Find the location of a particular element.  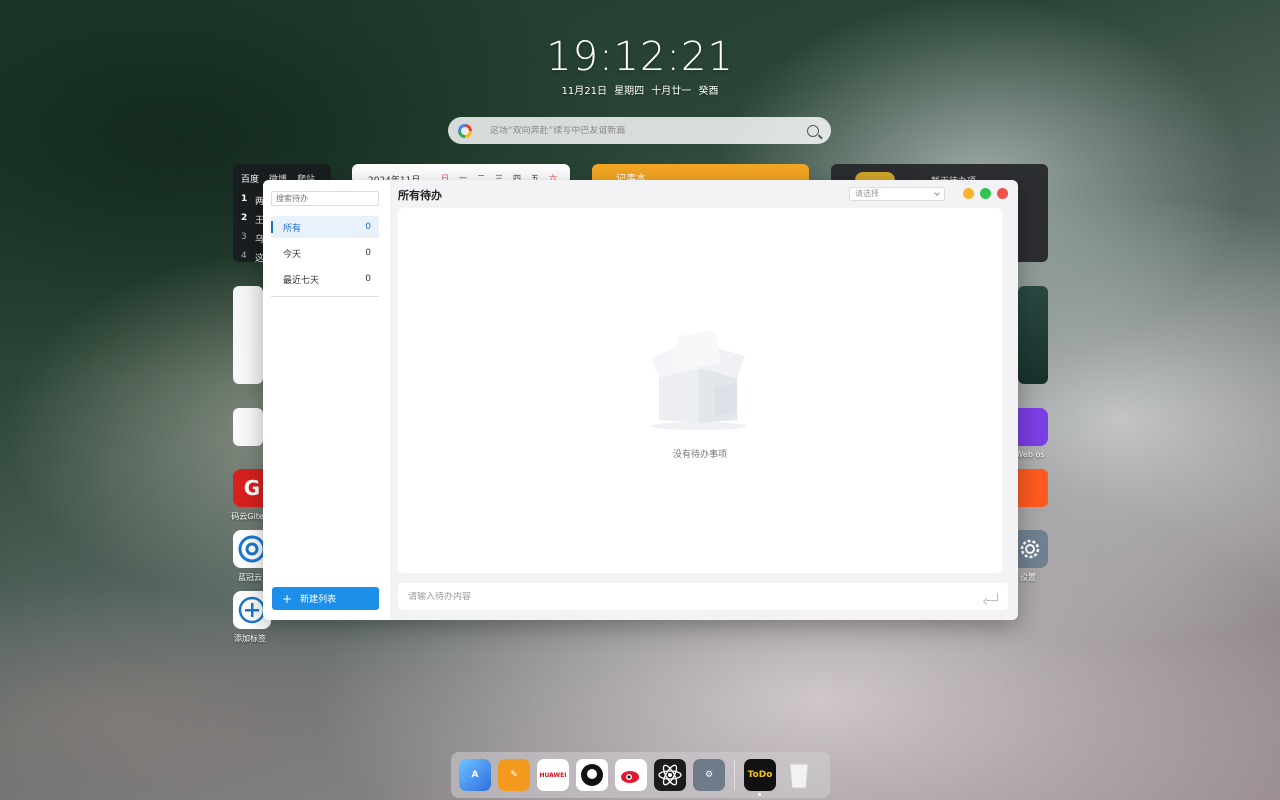

search-bar is located at coordinates (639, 130).